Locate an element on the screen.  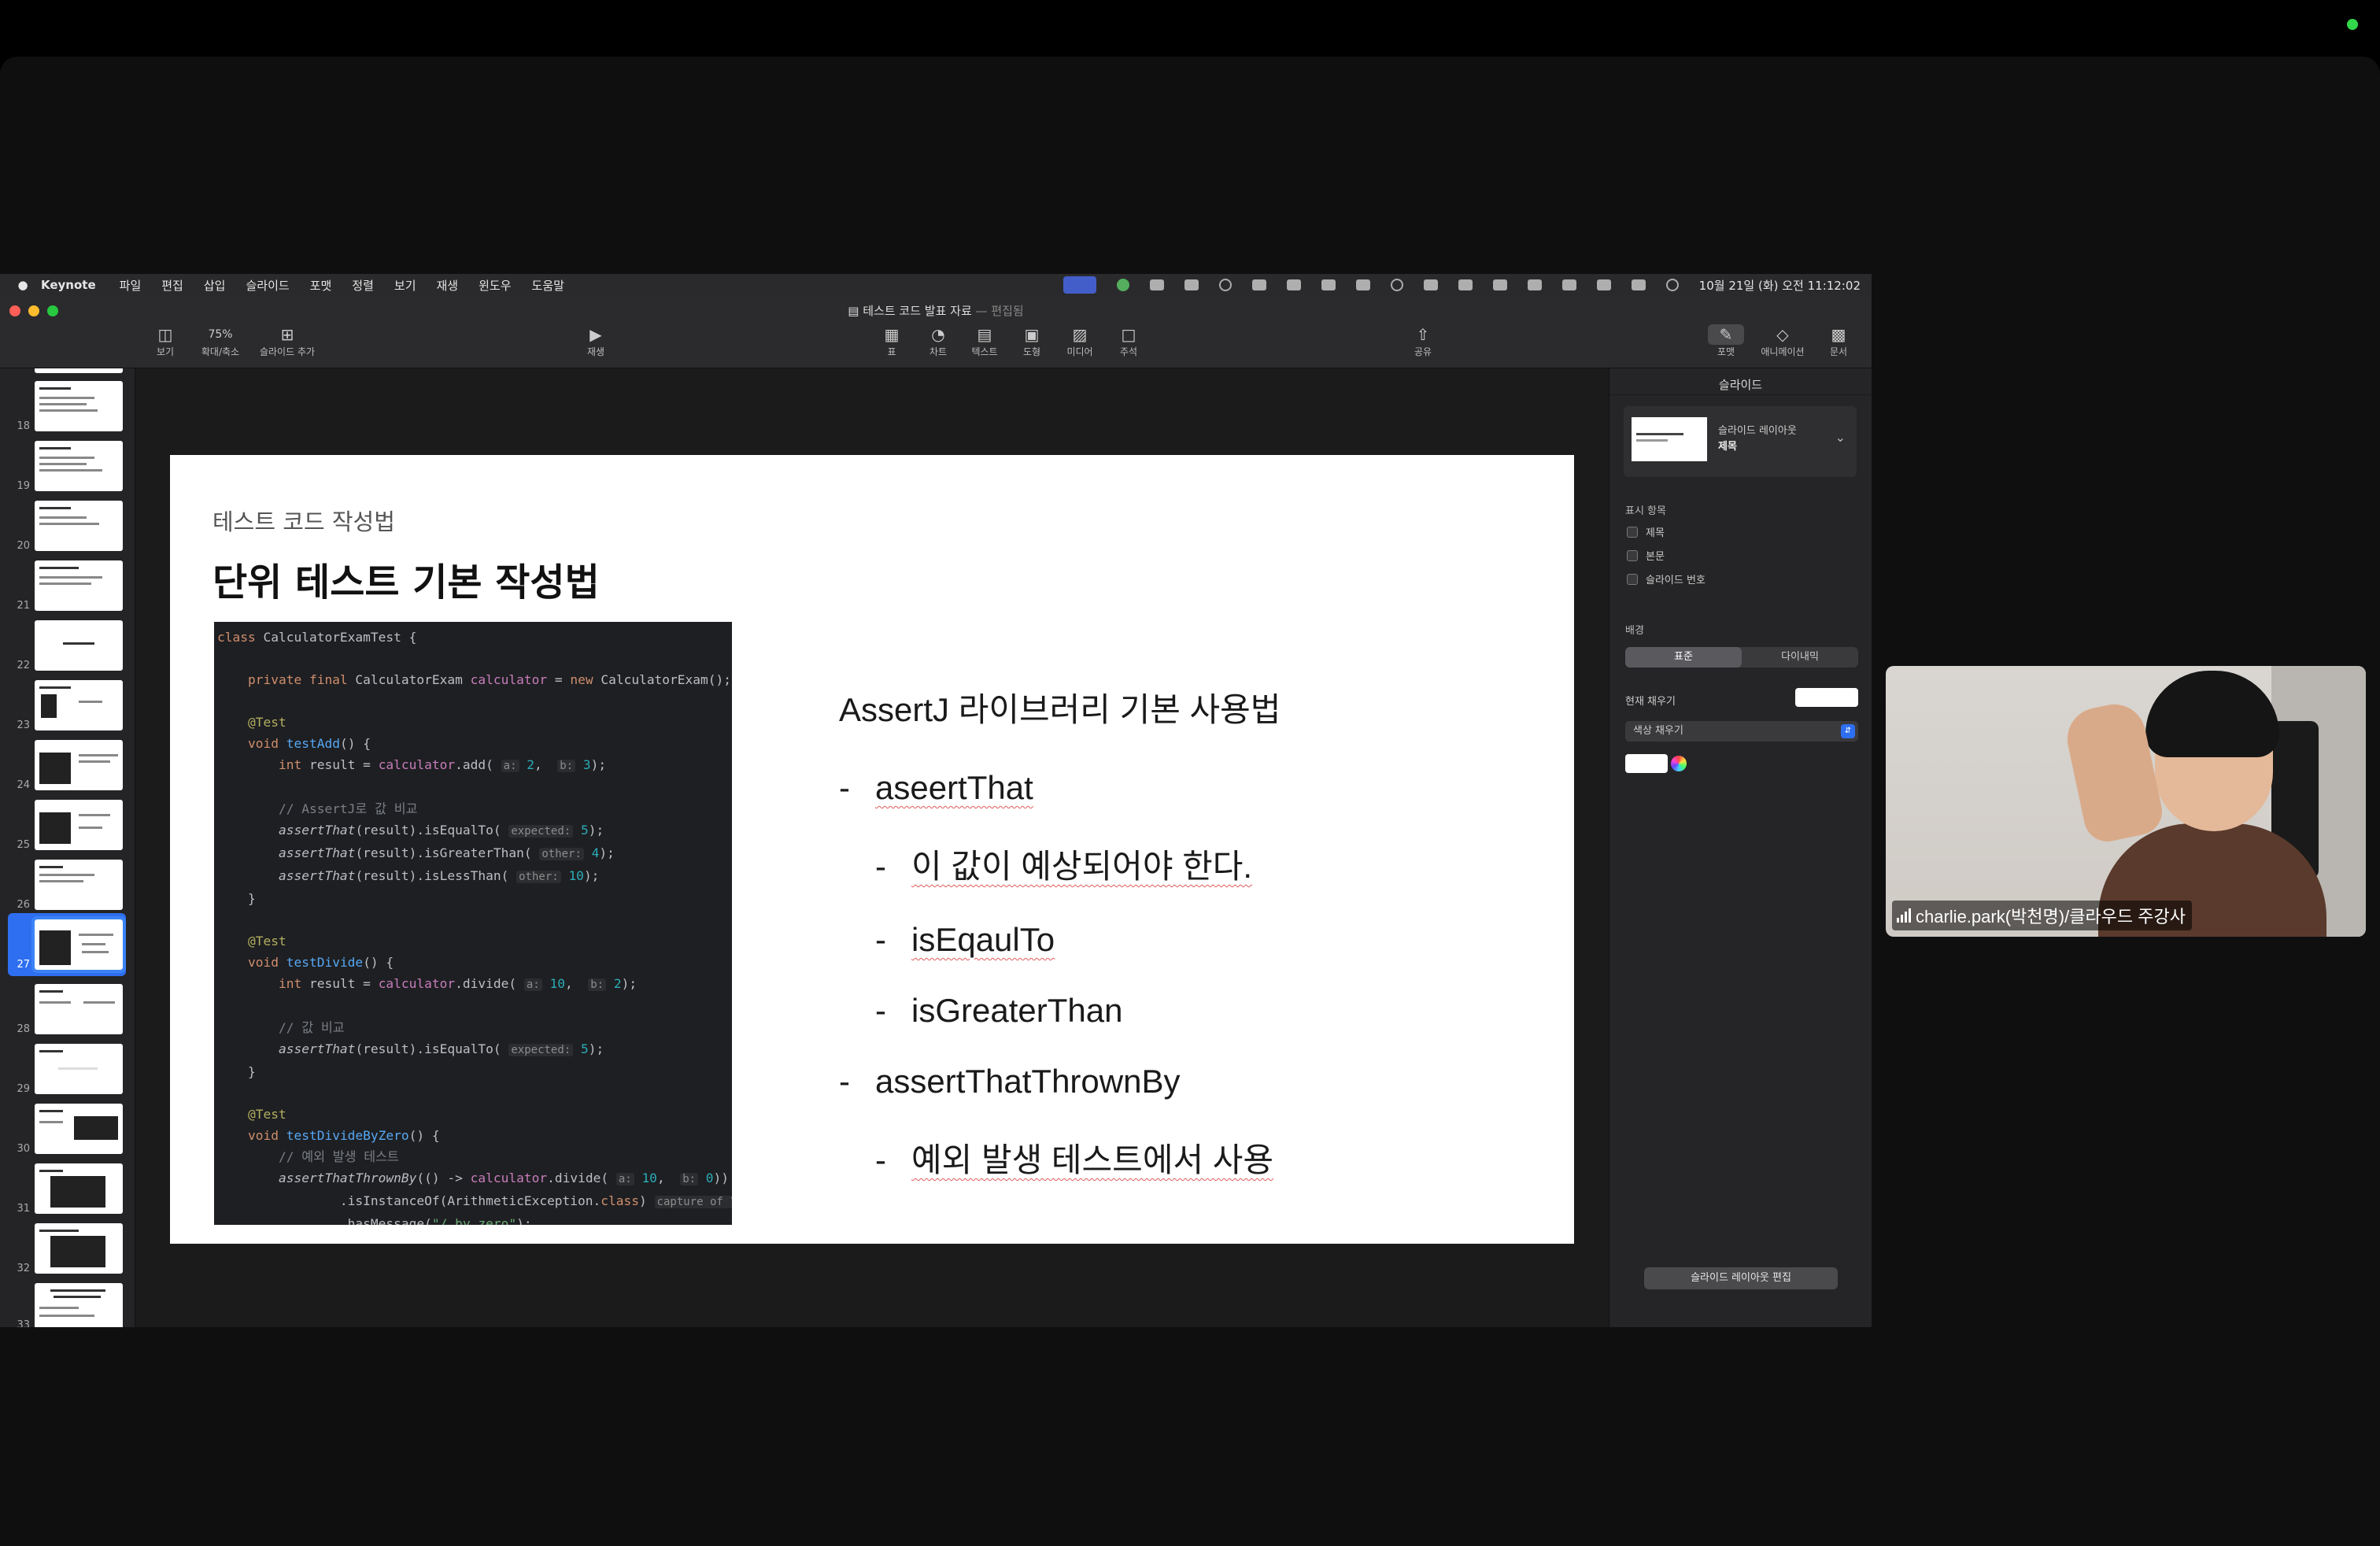
control-center-icon is located at coordinates (1638, 284).